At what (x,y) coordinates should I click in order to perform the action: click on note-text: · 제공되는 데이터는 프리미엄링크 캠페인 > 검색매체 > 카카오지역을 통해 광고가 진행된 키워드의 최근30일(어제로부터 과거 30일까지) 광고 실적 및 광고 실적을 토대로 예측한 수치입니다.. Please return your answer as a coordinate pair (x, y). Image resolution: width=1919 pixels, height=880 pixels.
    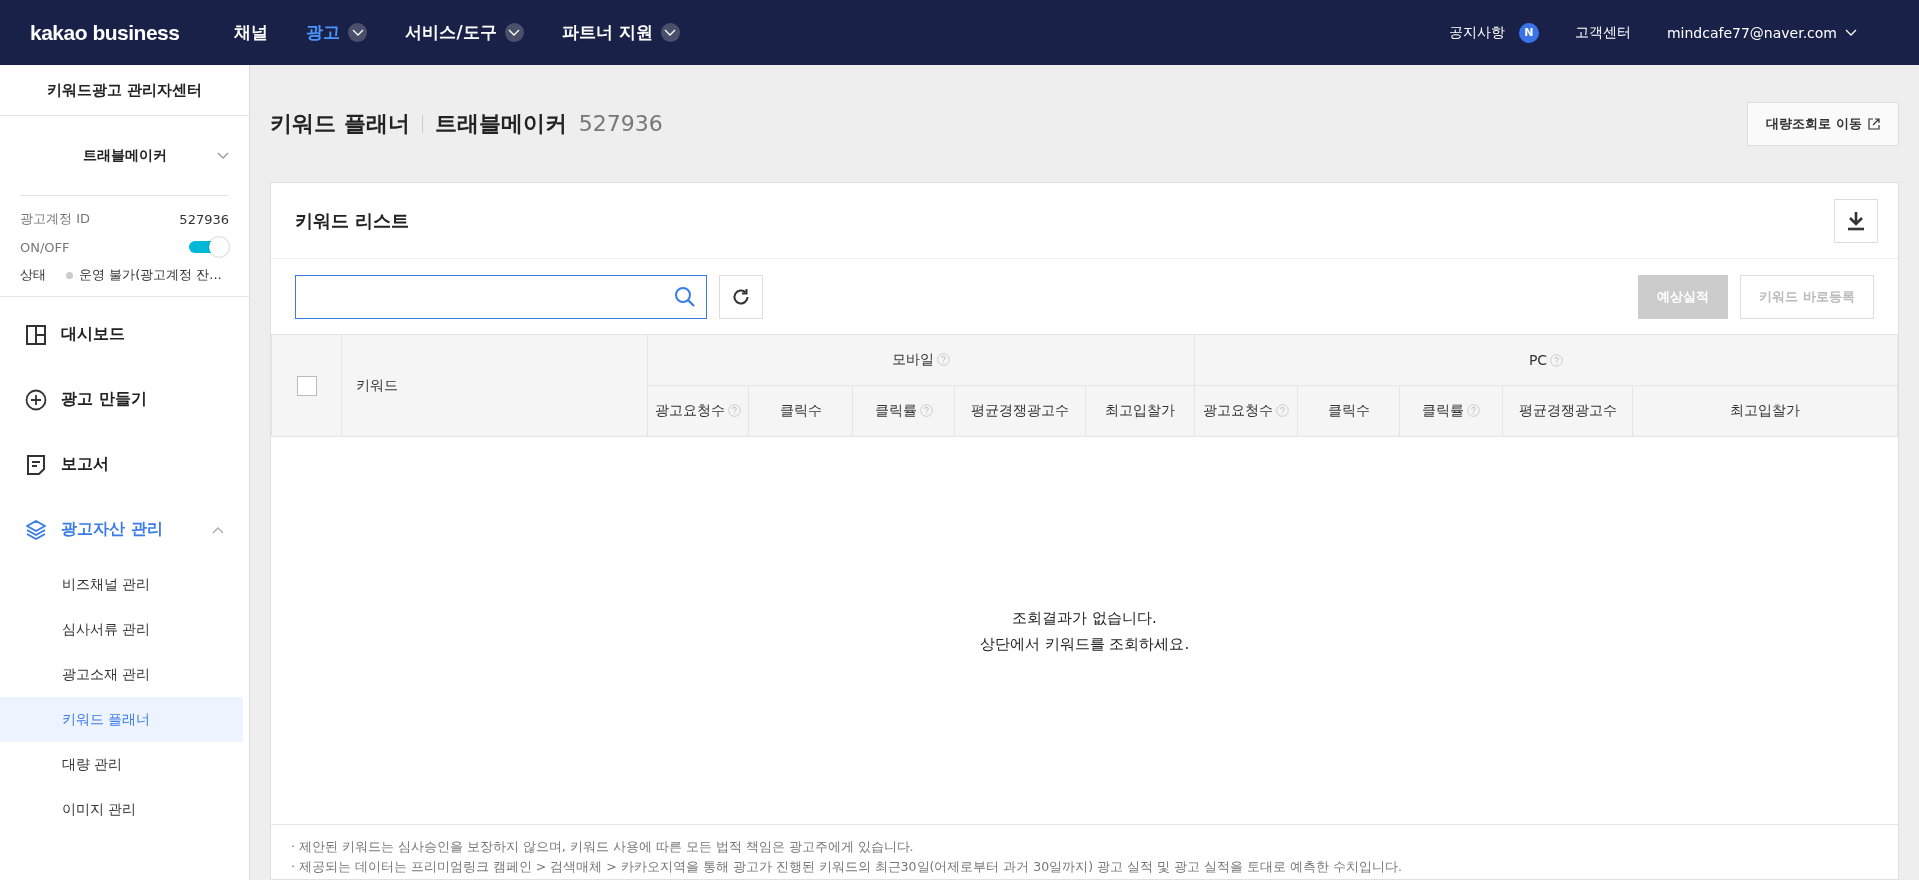
    Looking at the image, I should click on (847, 867).